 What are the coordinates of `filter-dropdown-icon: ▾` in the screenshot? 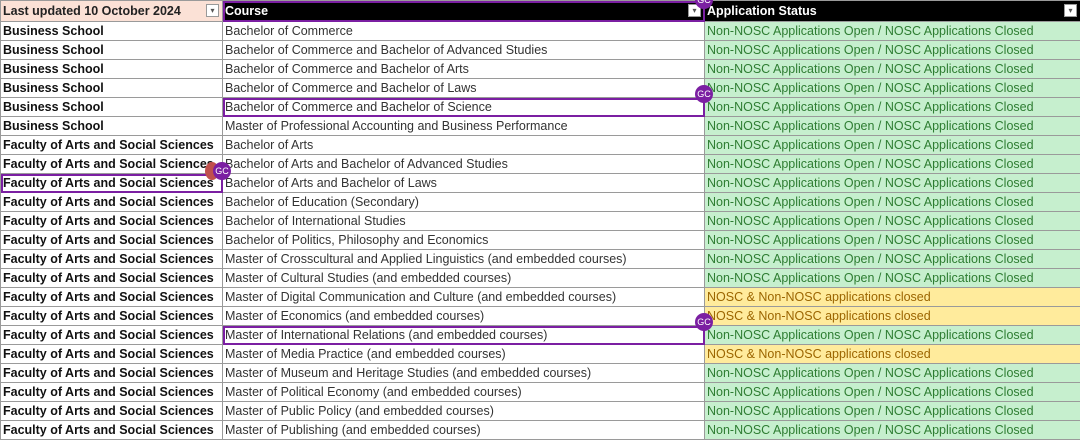 It's located at (1070, 10).